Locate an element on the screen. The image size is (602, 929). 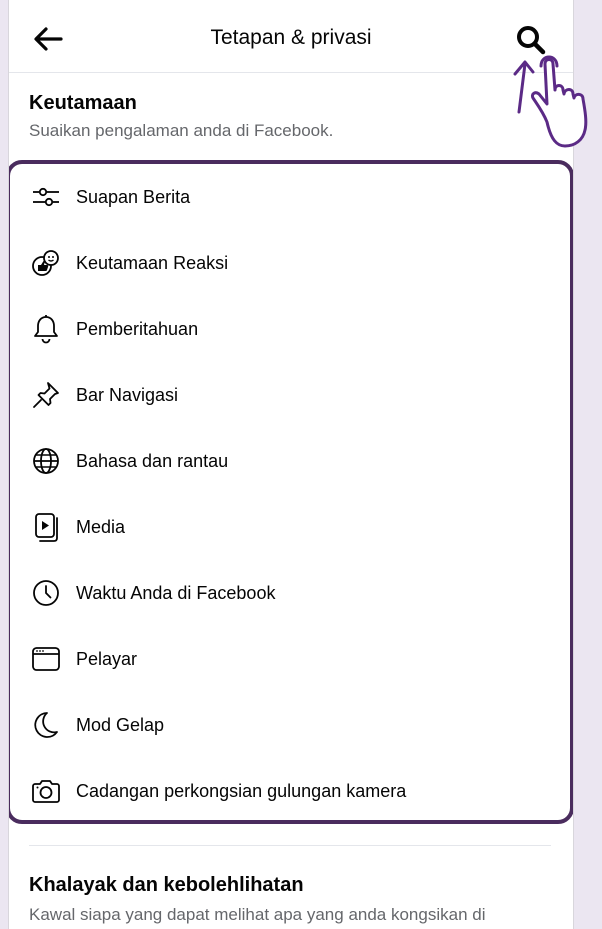
pin-icon is located at coordinates (46, 395).